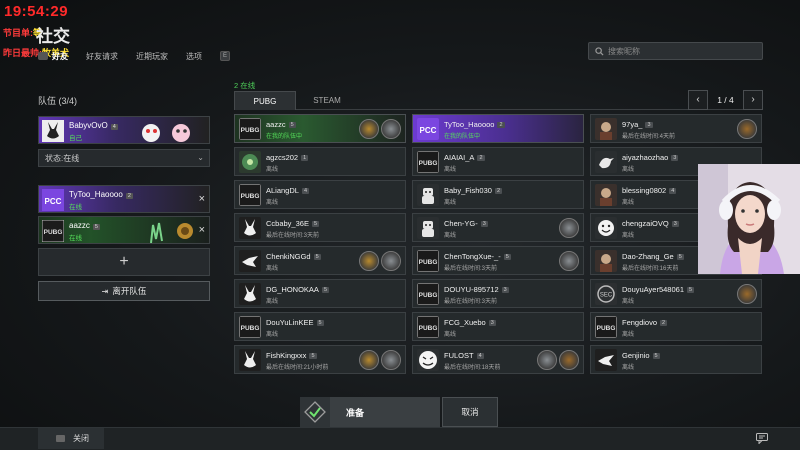  What do you see at coordinates (498, 359) in the screenshot?
I see `friend-card: FULOST 4 最后在线时间:18天前` at bounding box center [498, 359].